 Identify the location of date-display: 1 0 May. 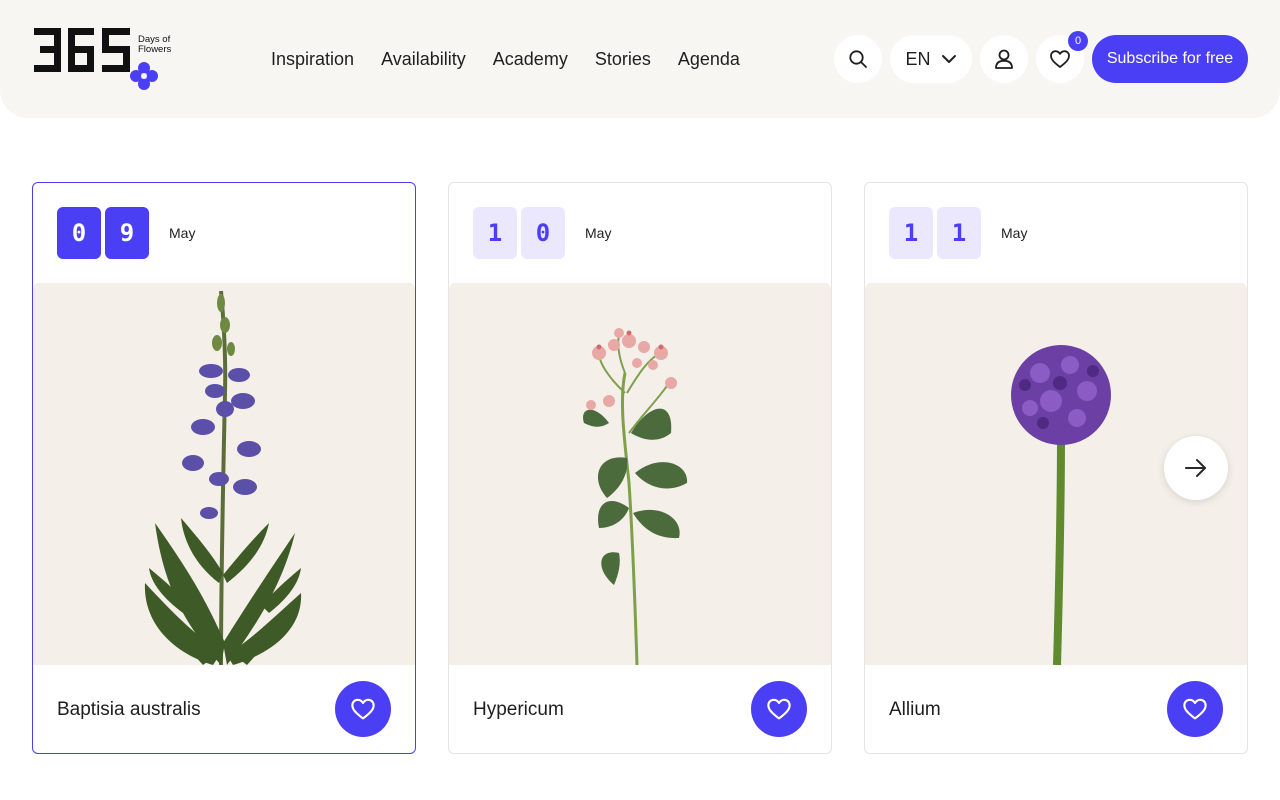
(542, 233).